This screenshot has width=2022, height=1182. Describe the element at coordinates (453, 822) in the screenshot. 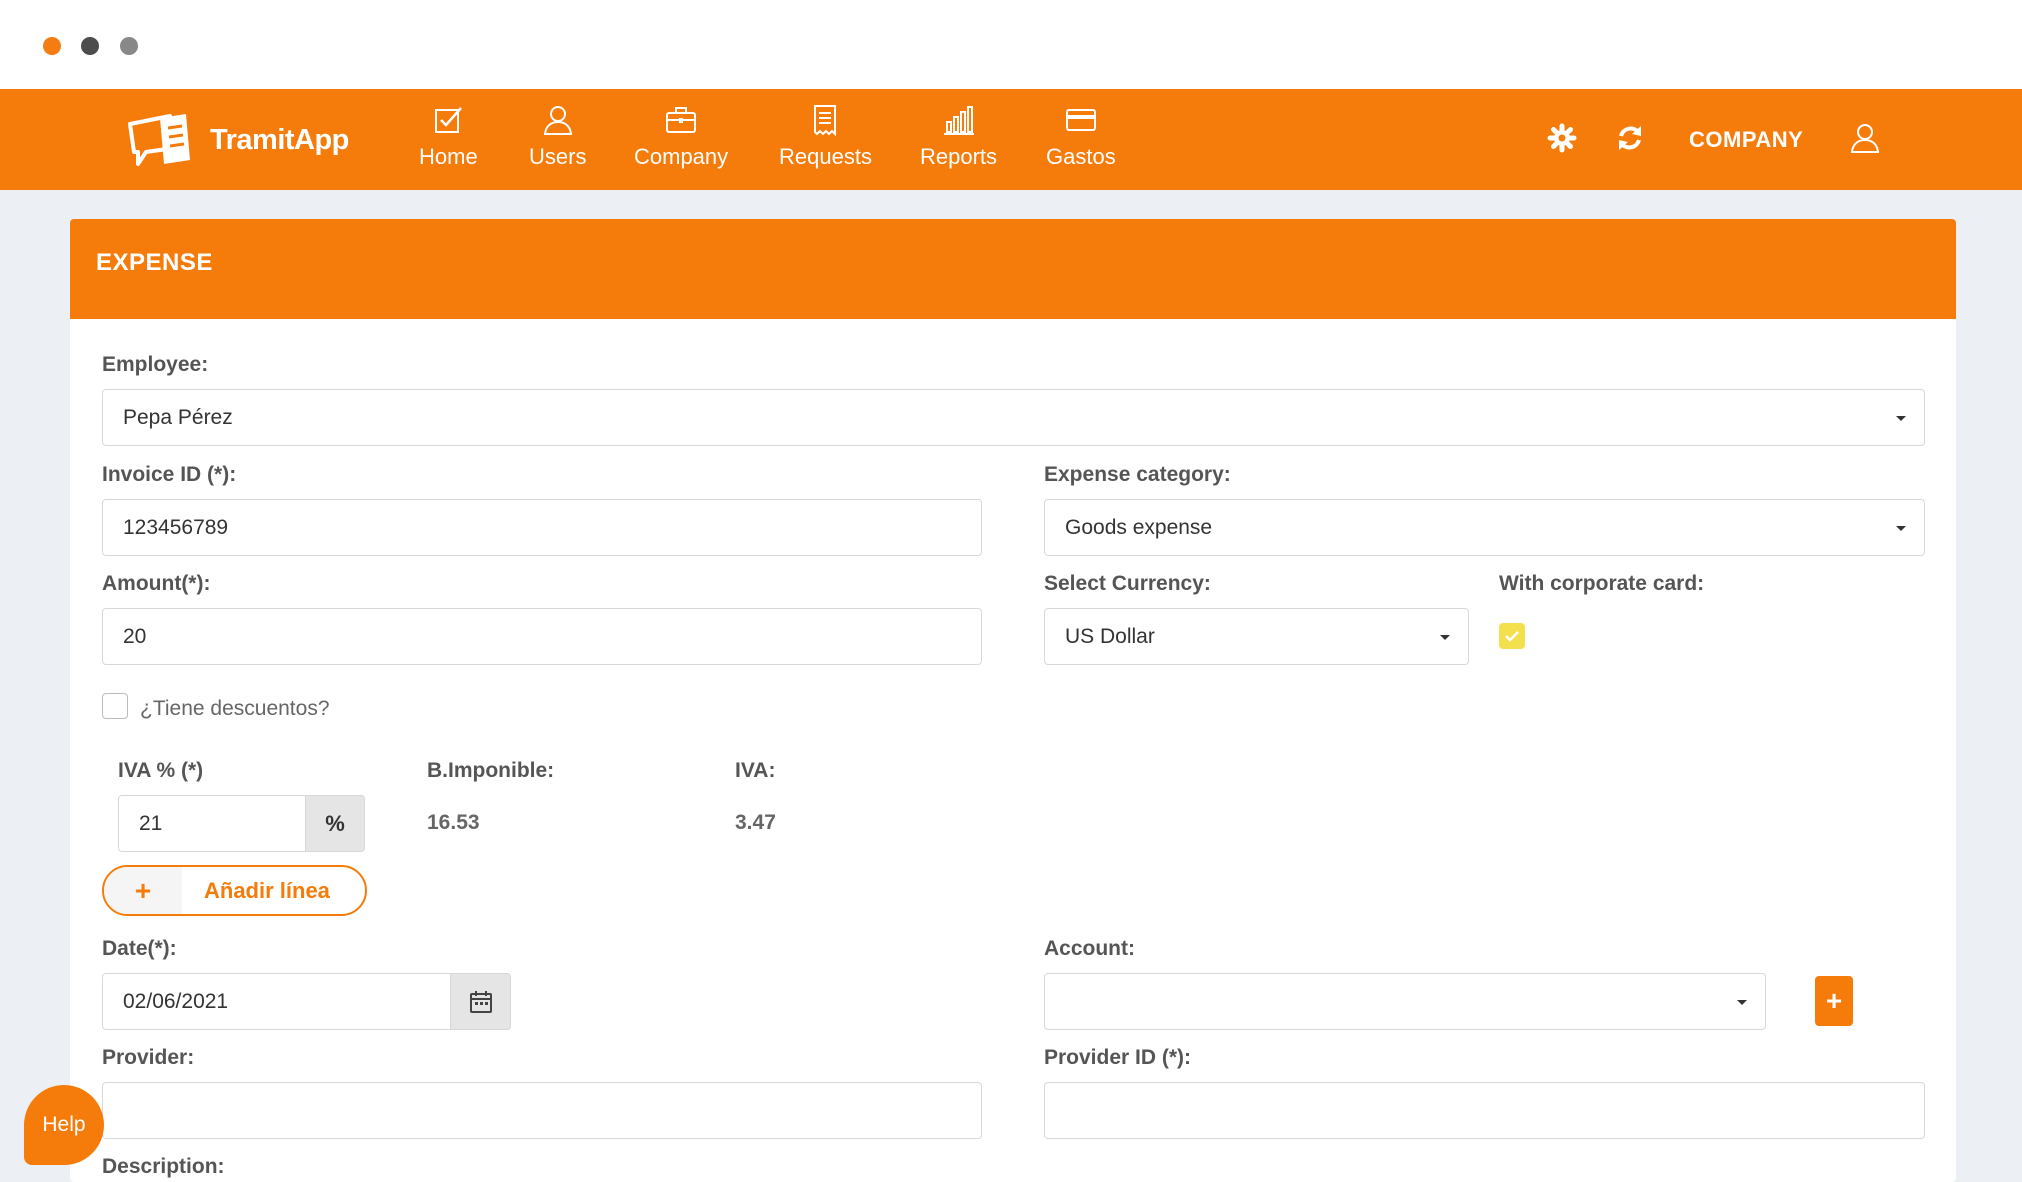

I see `base-imponible-value: 16.53` at that location.